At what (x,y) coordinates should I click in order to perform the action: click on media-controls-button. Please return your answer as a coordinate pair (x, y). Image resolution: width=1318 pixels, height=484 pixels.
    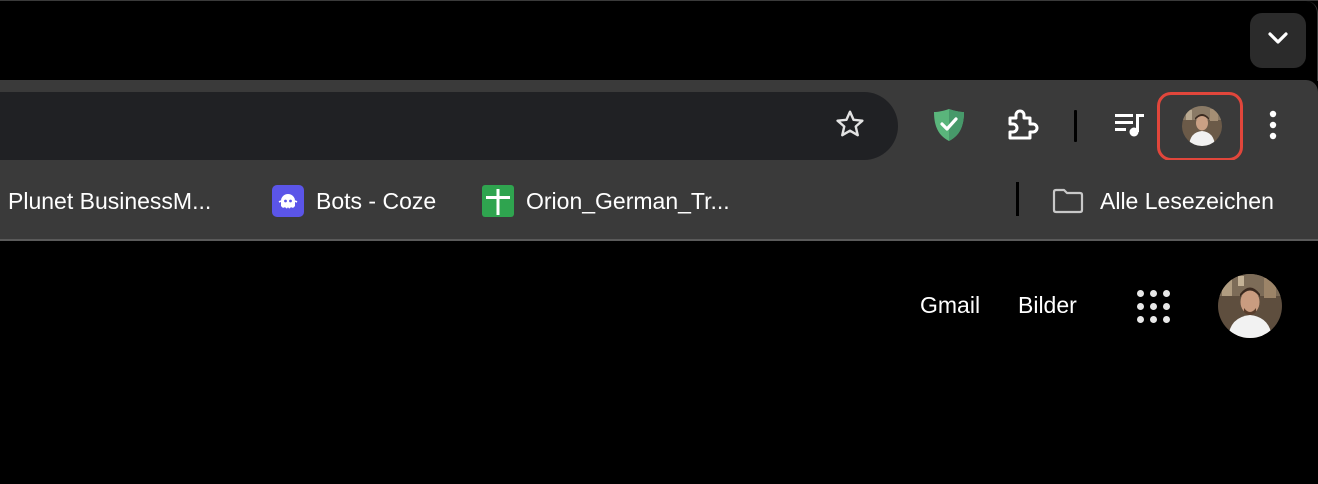
    Looking at the image, I should click on (1130, 127).